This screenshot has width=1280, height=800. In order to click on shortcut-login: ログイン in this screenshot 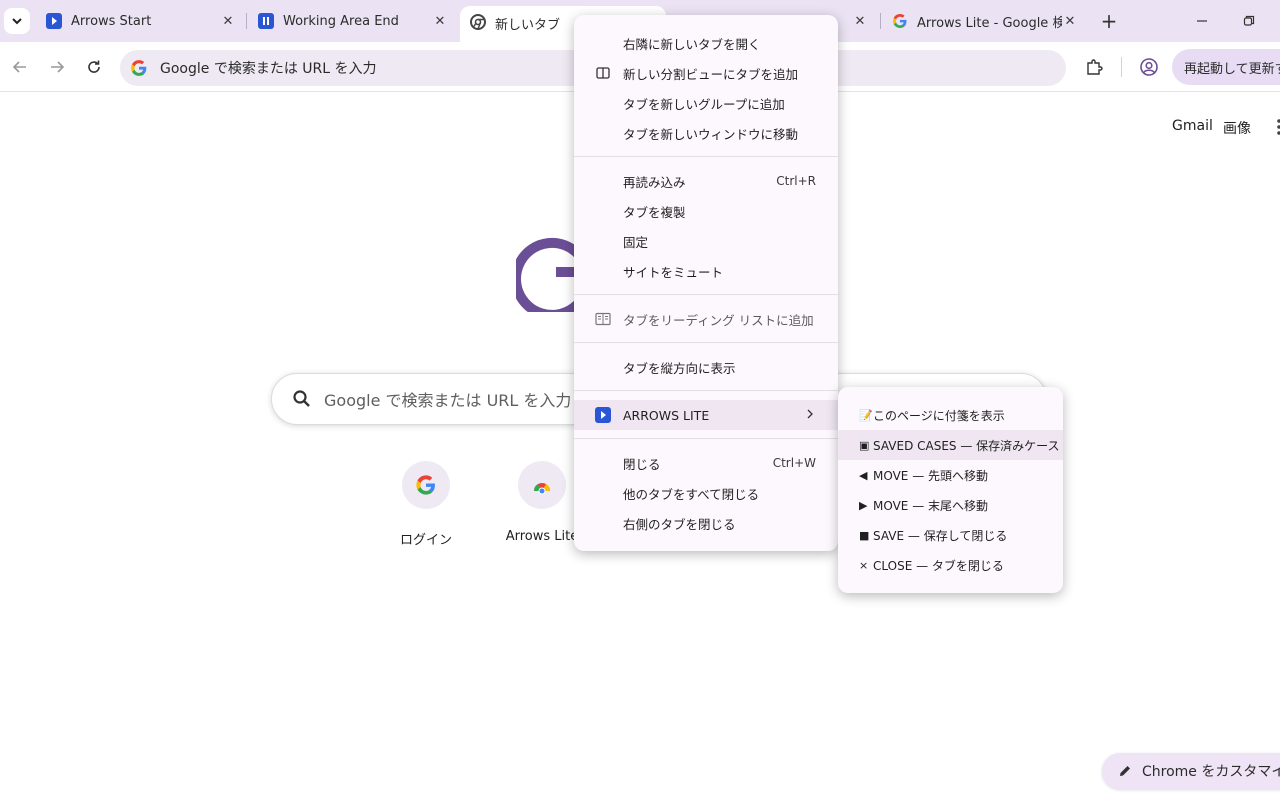, I will do `click(426, 504)`.